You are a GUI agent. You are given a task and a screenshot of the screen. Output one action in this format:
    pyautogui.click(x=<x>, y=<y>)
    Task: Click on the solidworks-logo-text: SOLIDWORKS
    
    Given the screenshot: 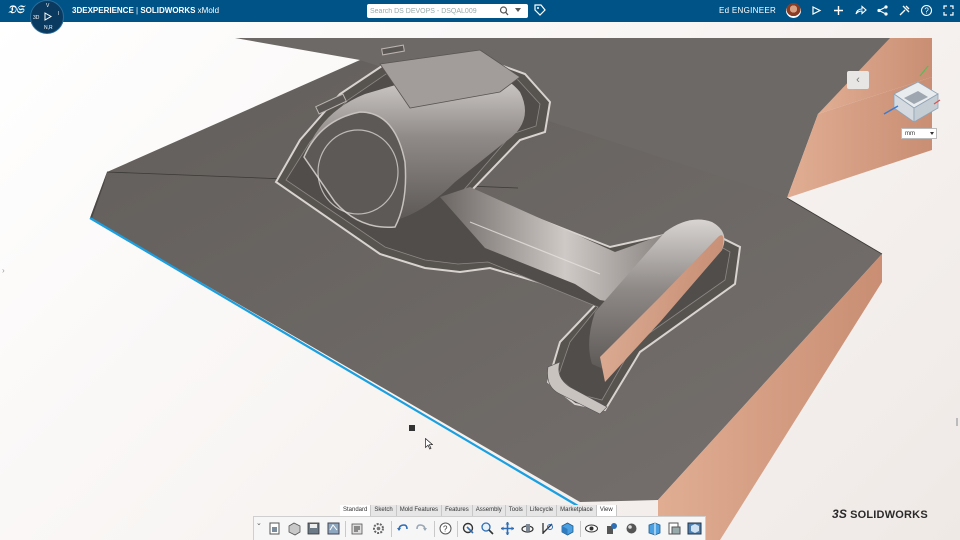 What is the action you would take?
    pyautogui.click(x=889, y=515)
    